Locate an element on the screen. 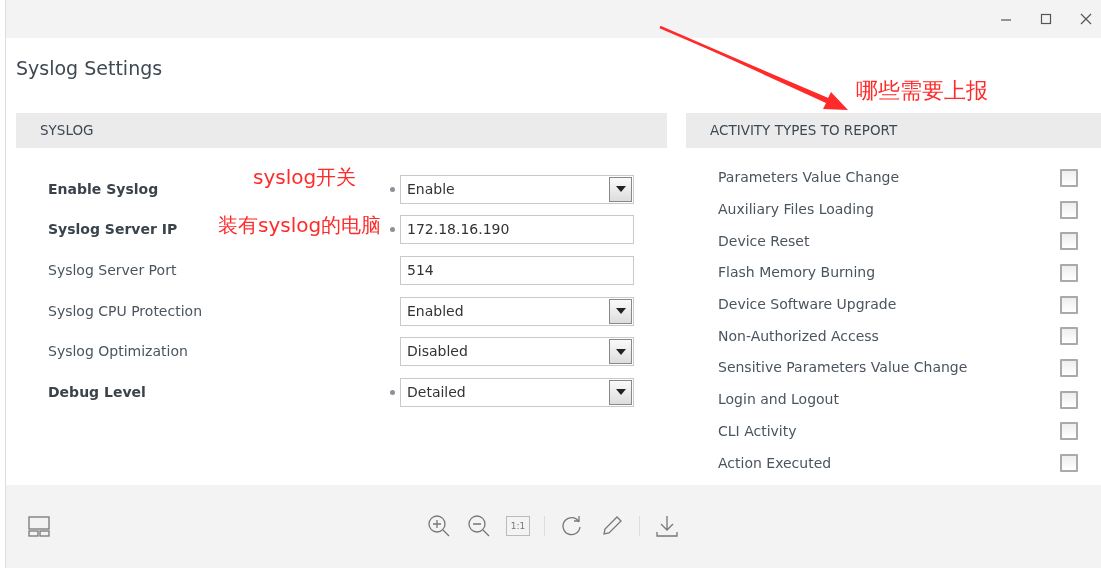 The height and width of the screenshot is (568, 1101). field-label: Syslog CPU Protection is located at coordinates (125, 310).